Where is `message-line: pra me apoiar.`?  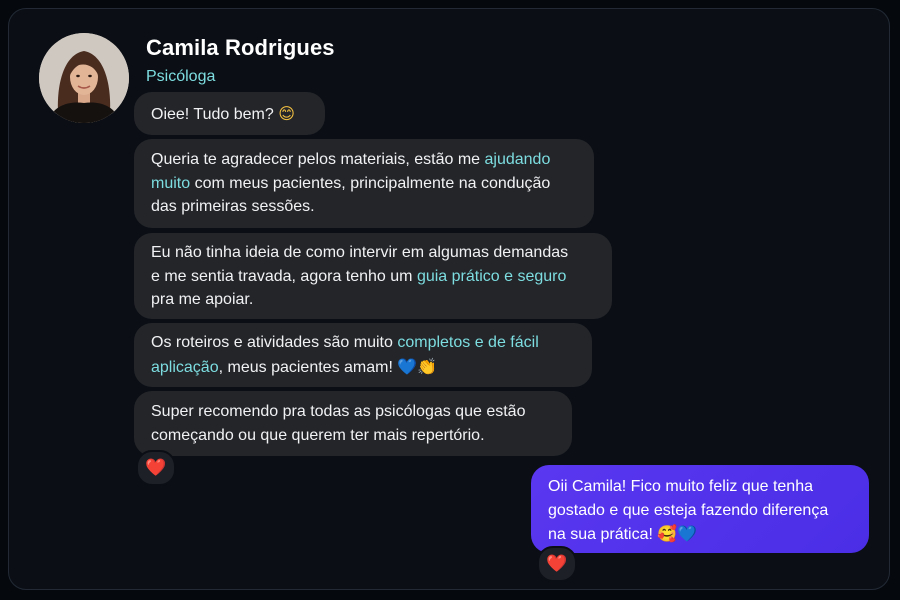 message-line: pra me apoiar. is located at coordinates (202, 299).